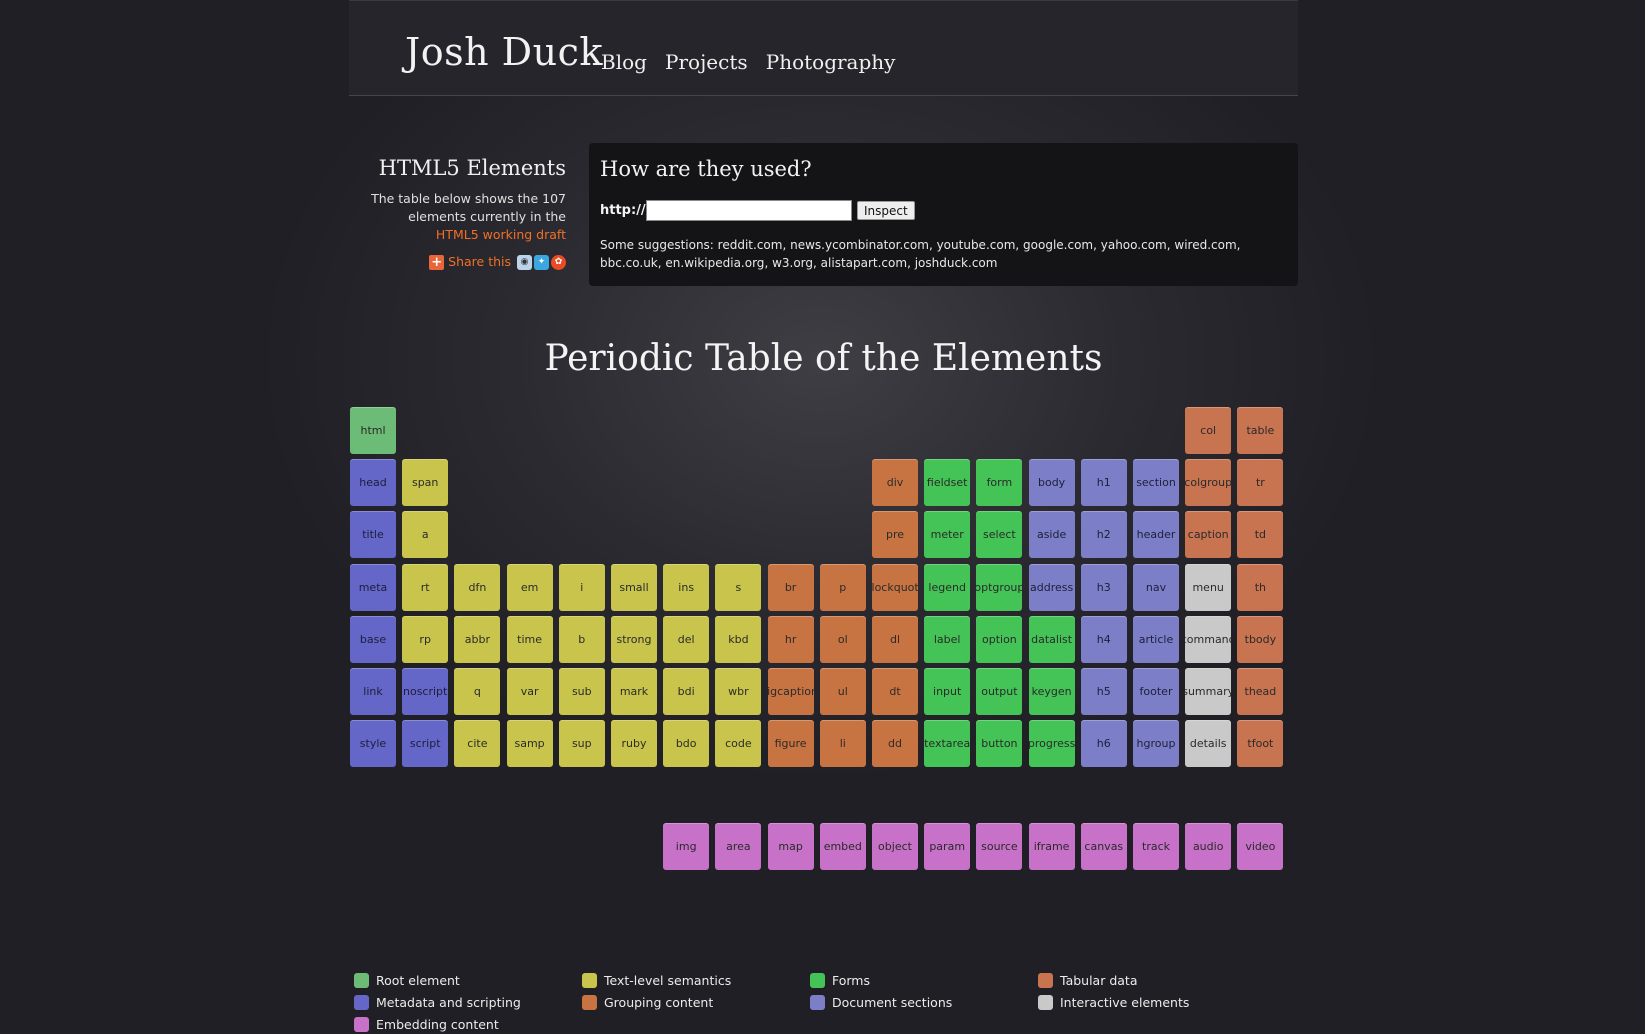 This screenshot has height=1034, width=1645. I want to click on suggestion-link: yahoo.com, so click(1134, 245).